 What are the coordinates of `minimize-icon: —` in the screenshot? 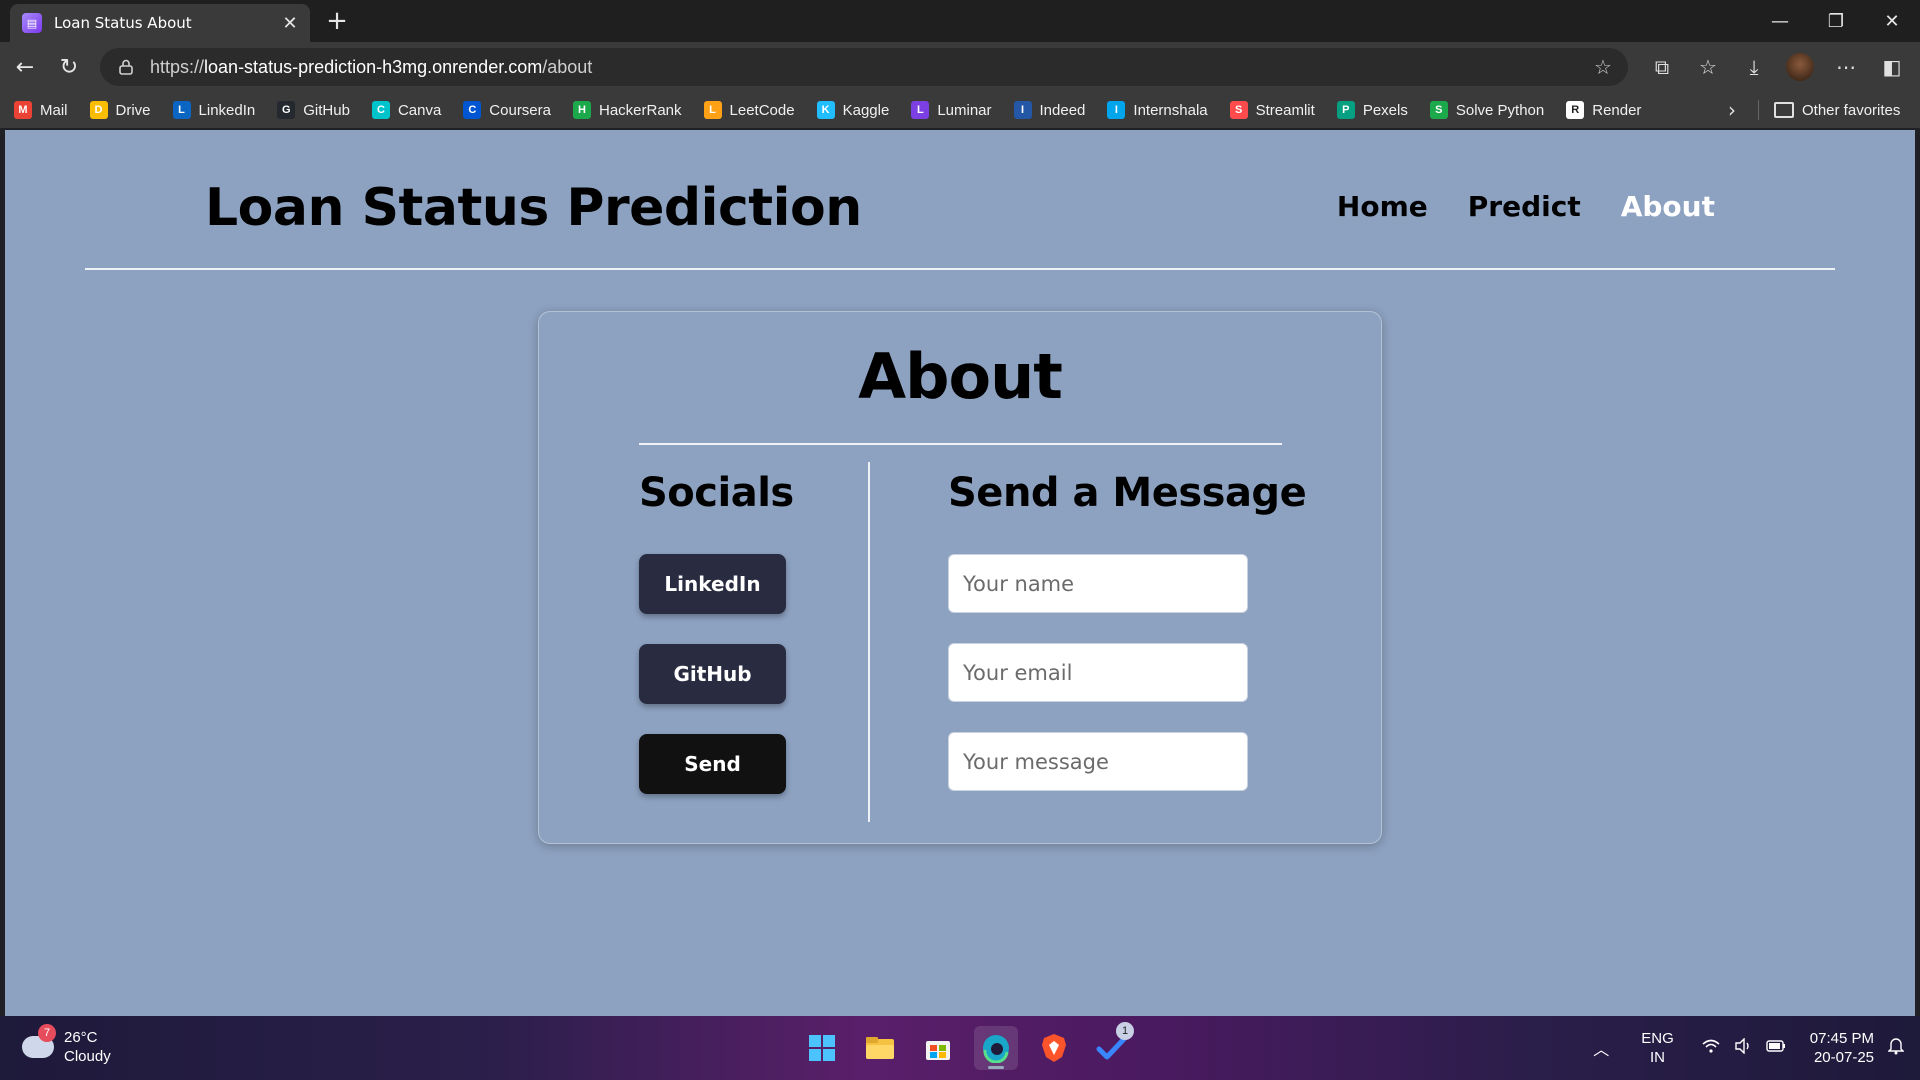 It's located at (1780, 21).